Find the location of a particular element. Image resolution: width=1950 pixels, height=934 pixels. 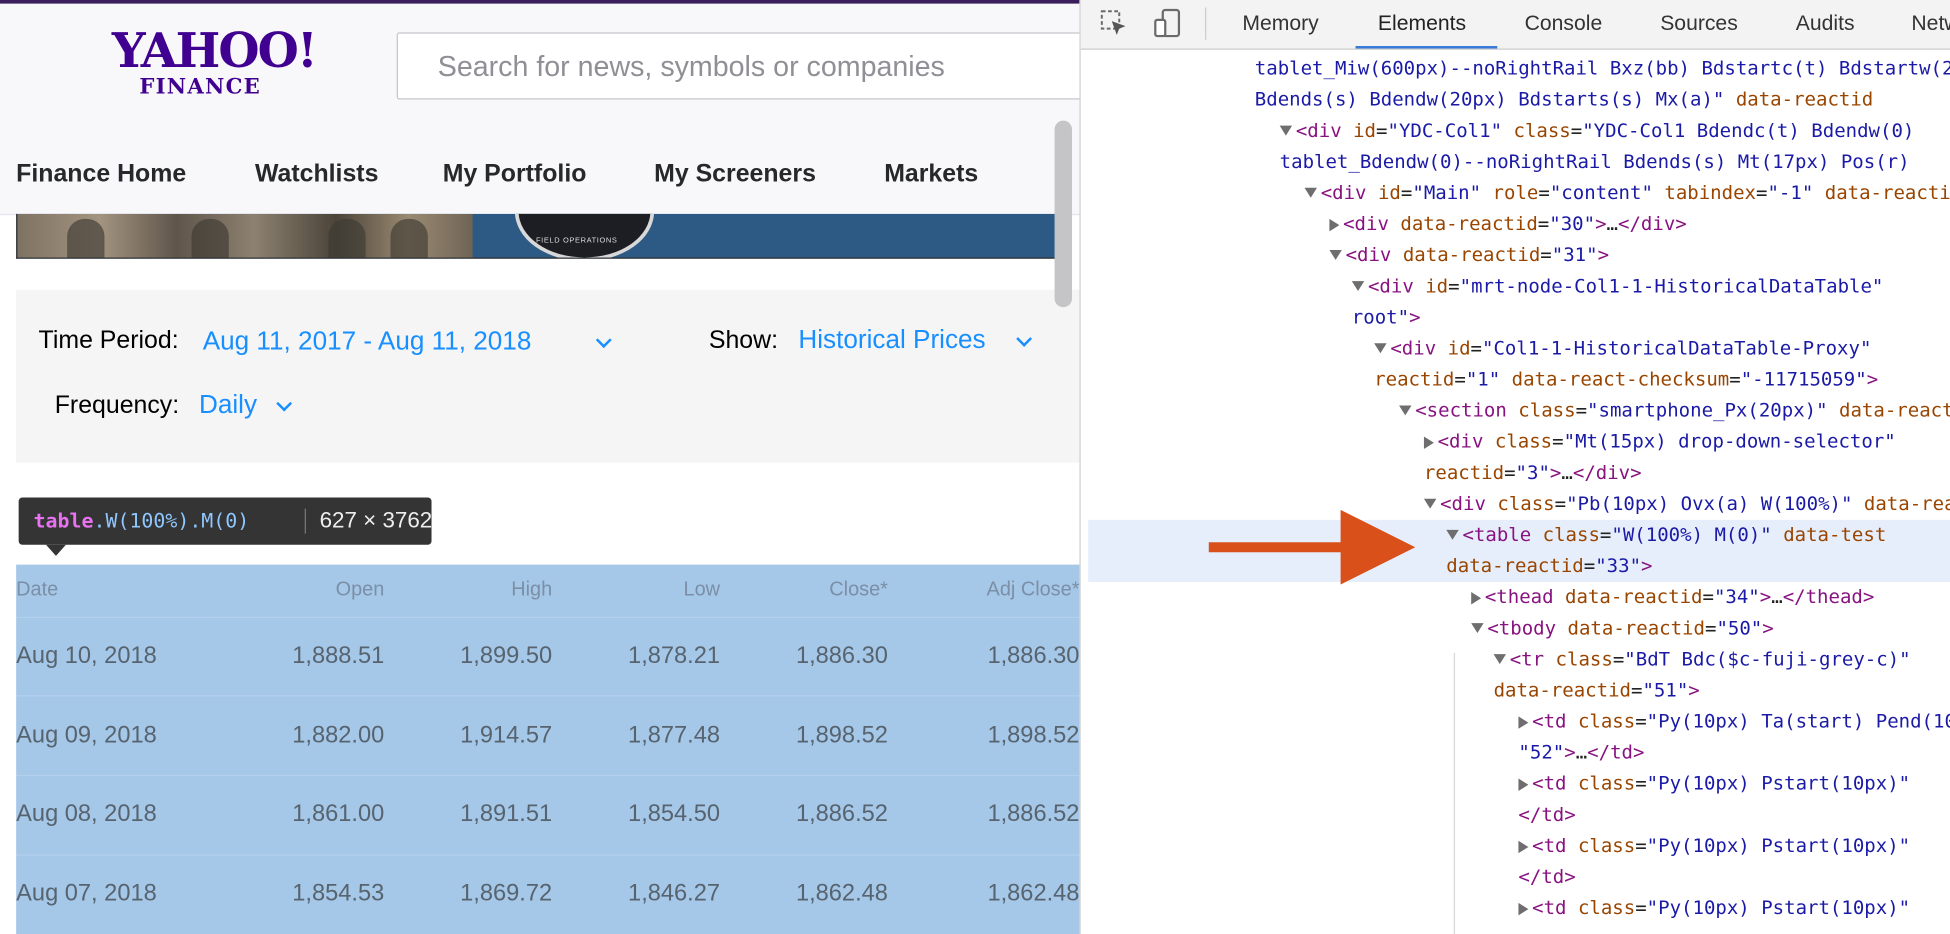

dom-node-line: <tr class="BdT Bdc($c-fuji-grey-c)" is located at coordinates (1496, 659).